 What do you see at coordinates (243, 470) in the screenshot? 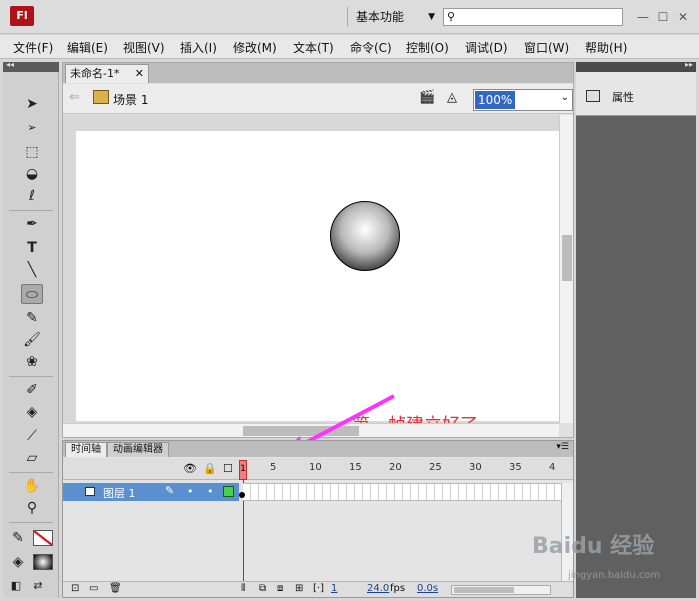
I see `playhead: 1` at bounding box center [243, 470].